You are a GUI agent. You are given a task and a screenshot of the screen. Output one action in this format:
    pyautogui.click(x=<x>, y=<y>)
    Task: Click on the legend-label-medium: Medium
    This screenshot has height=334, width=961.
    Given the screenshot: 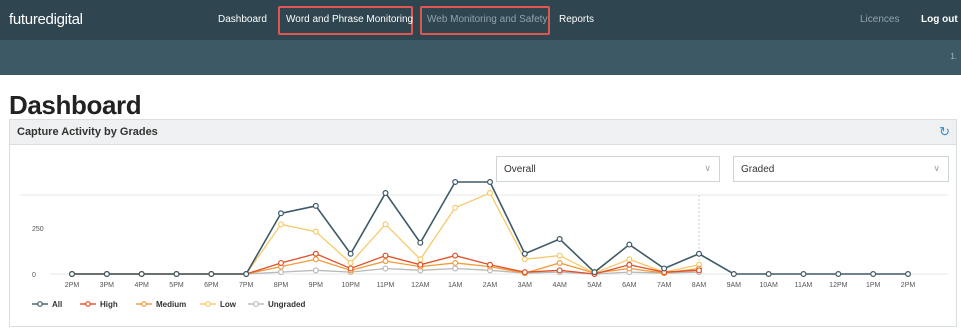 What is the action you would take?
    pyautogui.click(x=171, y=304)
    